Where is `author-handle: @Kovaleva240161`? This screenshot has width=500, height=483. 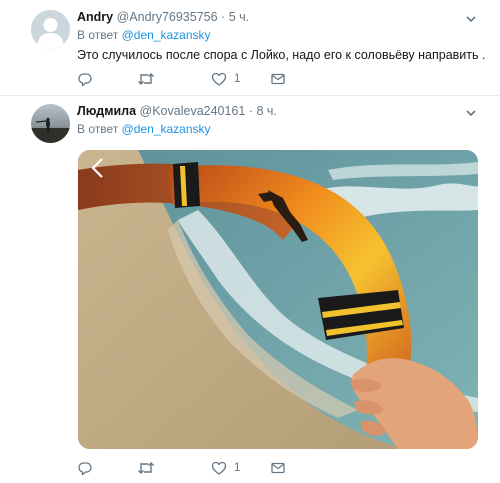
author-handle: @Kovaleva240161 is located at coordinates (193, 111).